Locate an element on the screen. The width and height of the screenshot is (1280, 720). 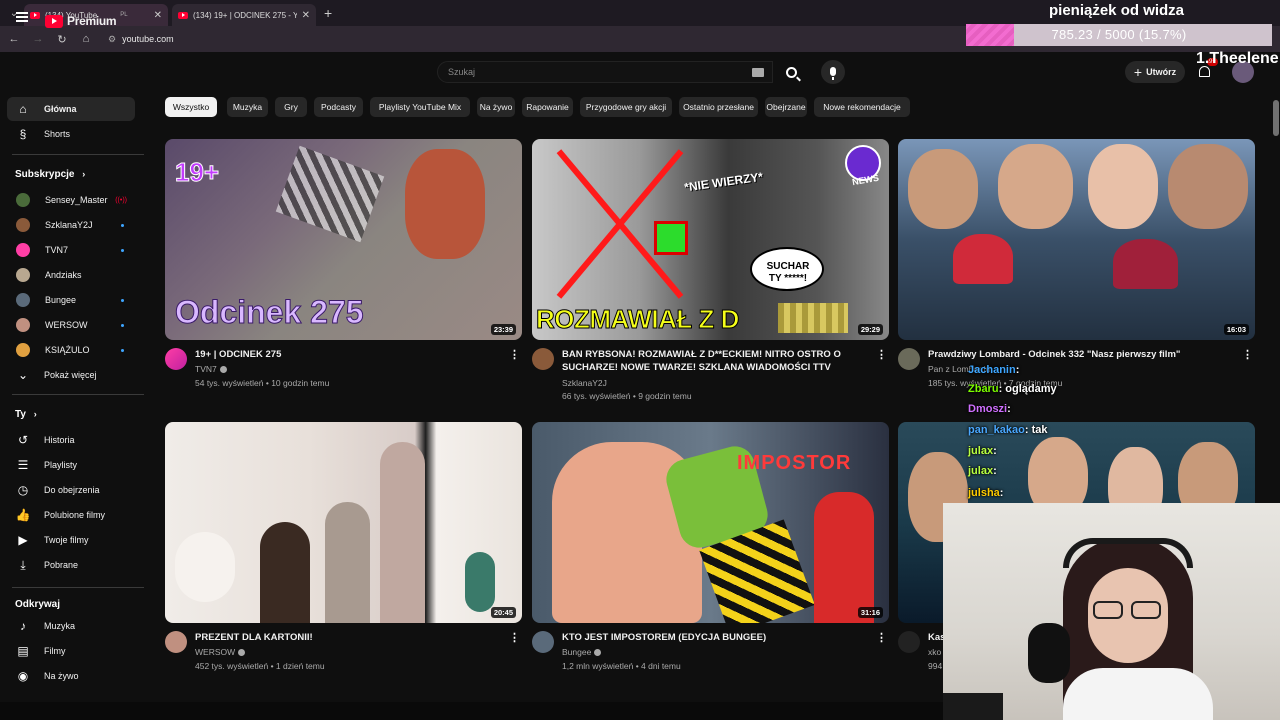
channel-name: TVN7 is located at coordinates (211, 369).